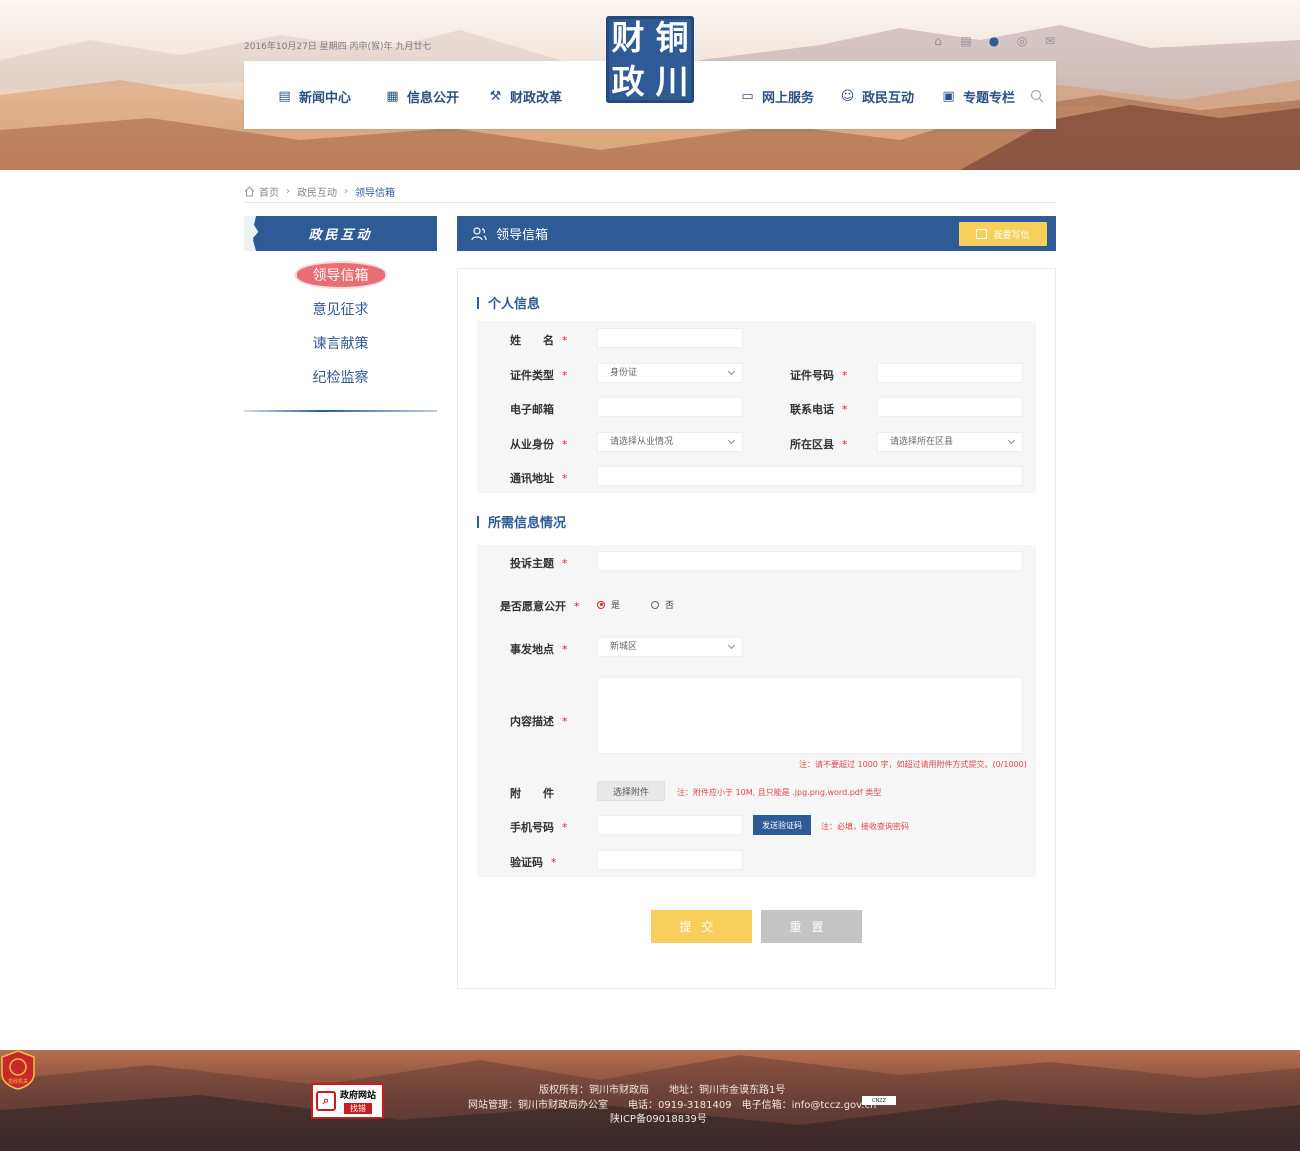  I want to click on choose-file-button: 选择附件, so click(631, 791).